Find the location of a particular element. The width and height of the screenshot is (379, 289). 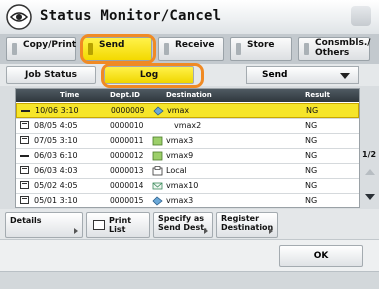

col-result: Result is located at coordinates (318, 95).